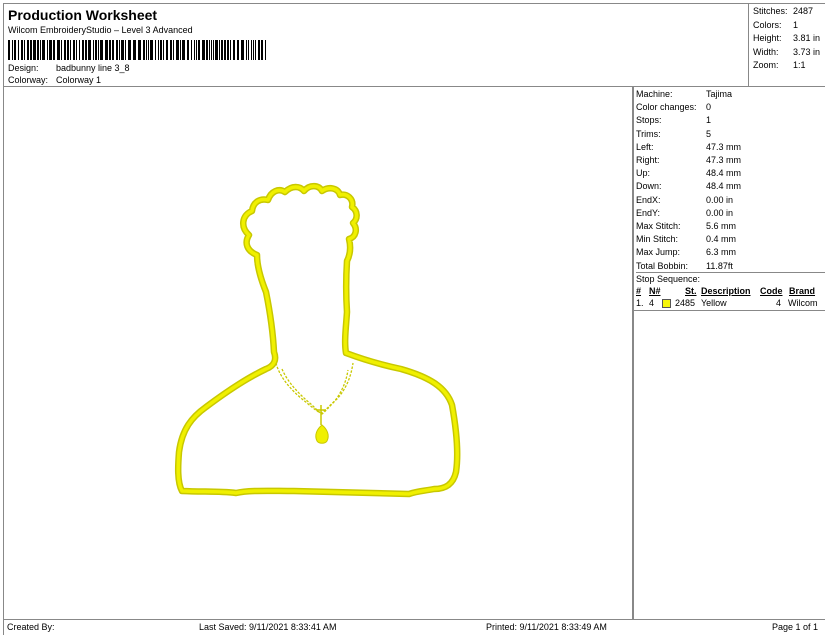 The image size is (825, 635). Describe the element at coordinates (795, 627) in the screenshot. I see `page-number: Page 1 of 1` at that location.